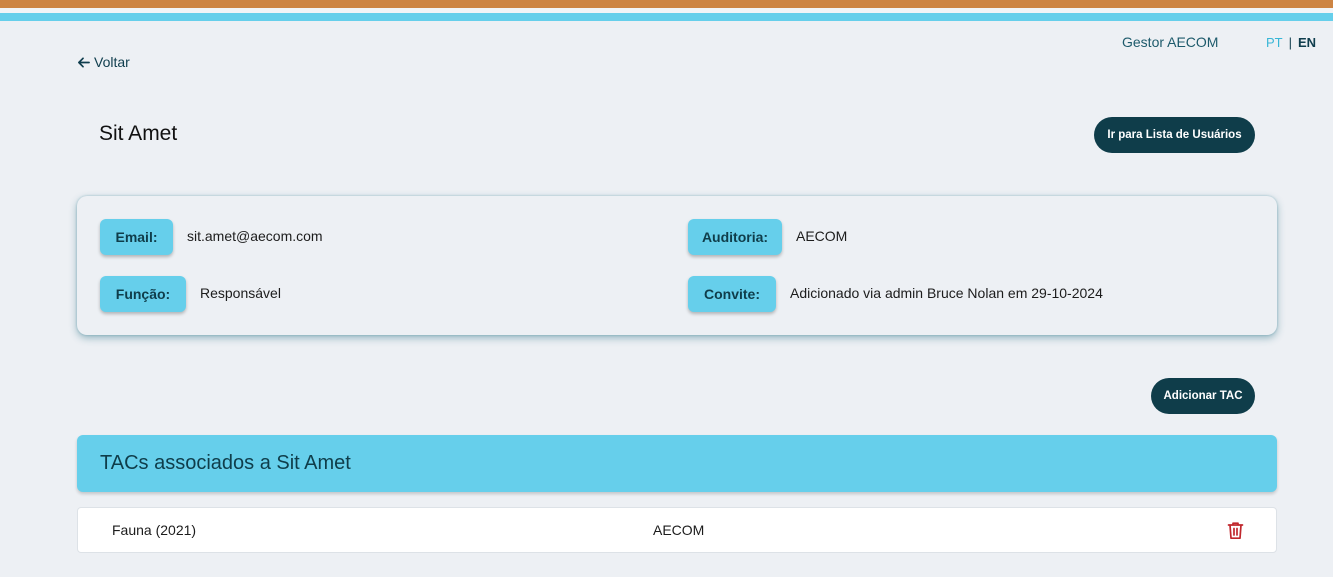  Describe the element at coordinates (666, 17) in the screenshot. I see `top-accent-bar-blue` at that location.